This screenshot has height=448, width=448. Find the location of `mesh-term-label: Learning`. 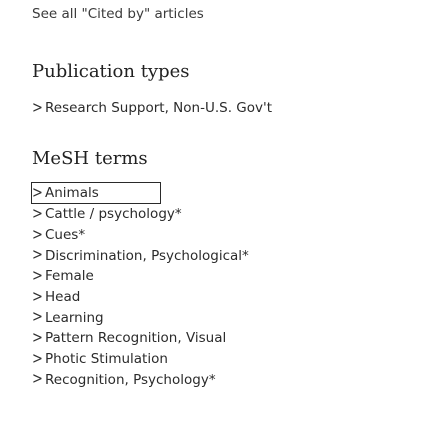

mesh-term-label: Learning is located at coordinates (74, 317).